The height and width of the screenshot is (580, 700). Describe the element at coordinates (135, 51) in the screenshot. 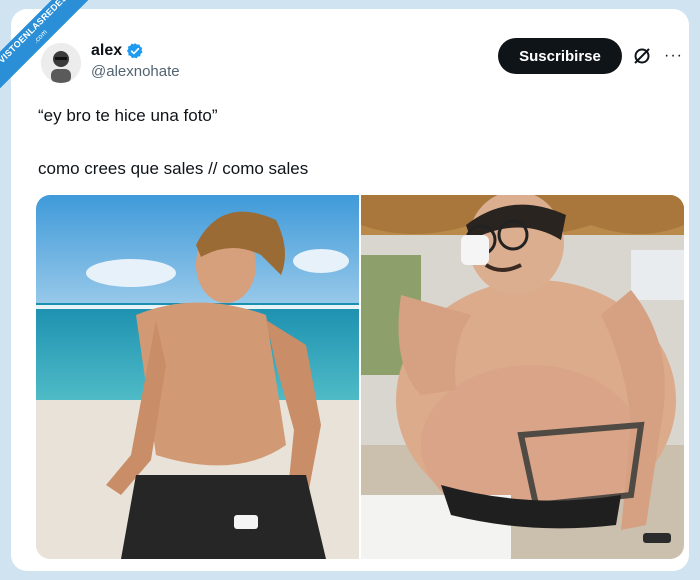

I see `verified-badge-icon` at that location.